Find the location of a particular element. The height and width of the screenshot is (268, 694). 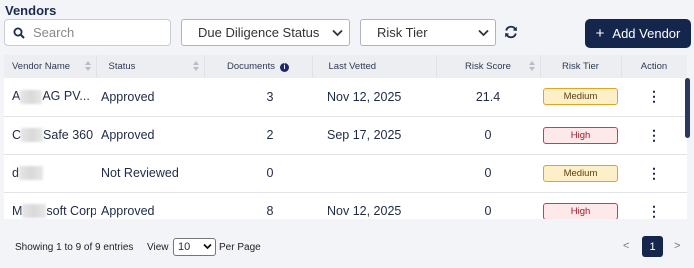

page-title: Vendors is located at coordinates (31, 10).